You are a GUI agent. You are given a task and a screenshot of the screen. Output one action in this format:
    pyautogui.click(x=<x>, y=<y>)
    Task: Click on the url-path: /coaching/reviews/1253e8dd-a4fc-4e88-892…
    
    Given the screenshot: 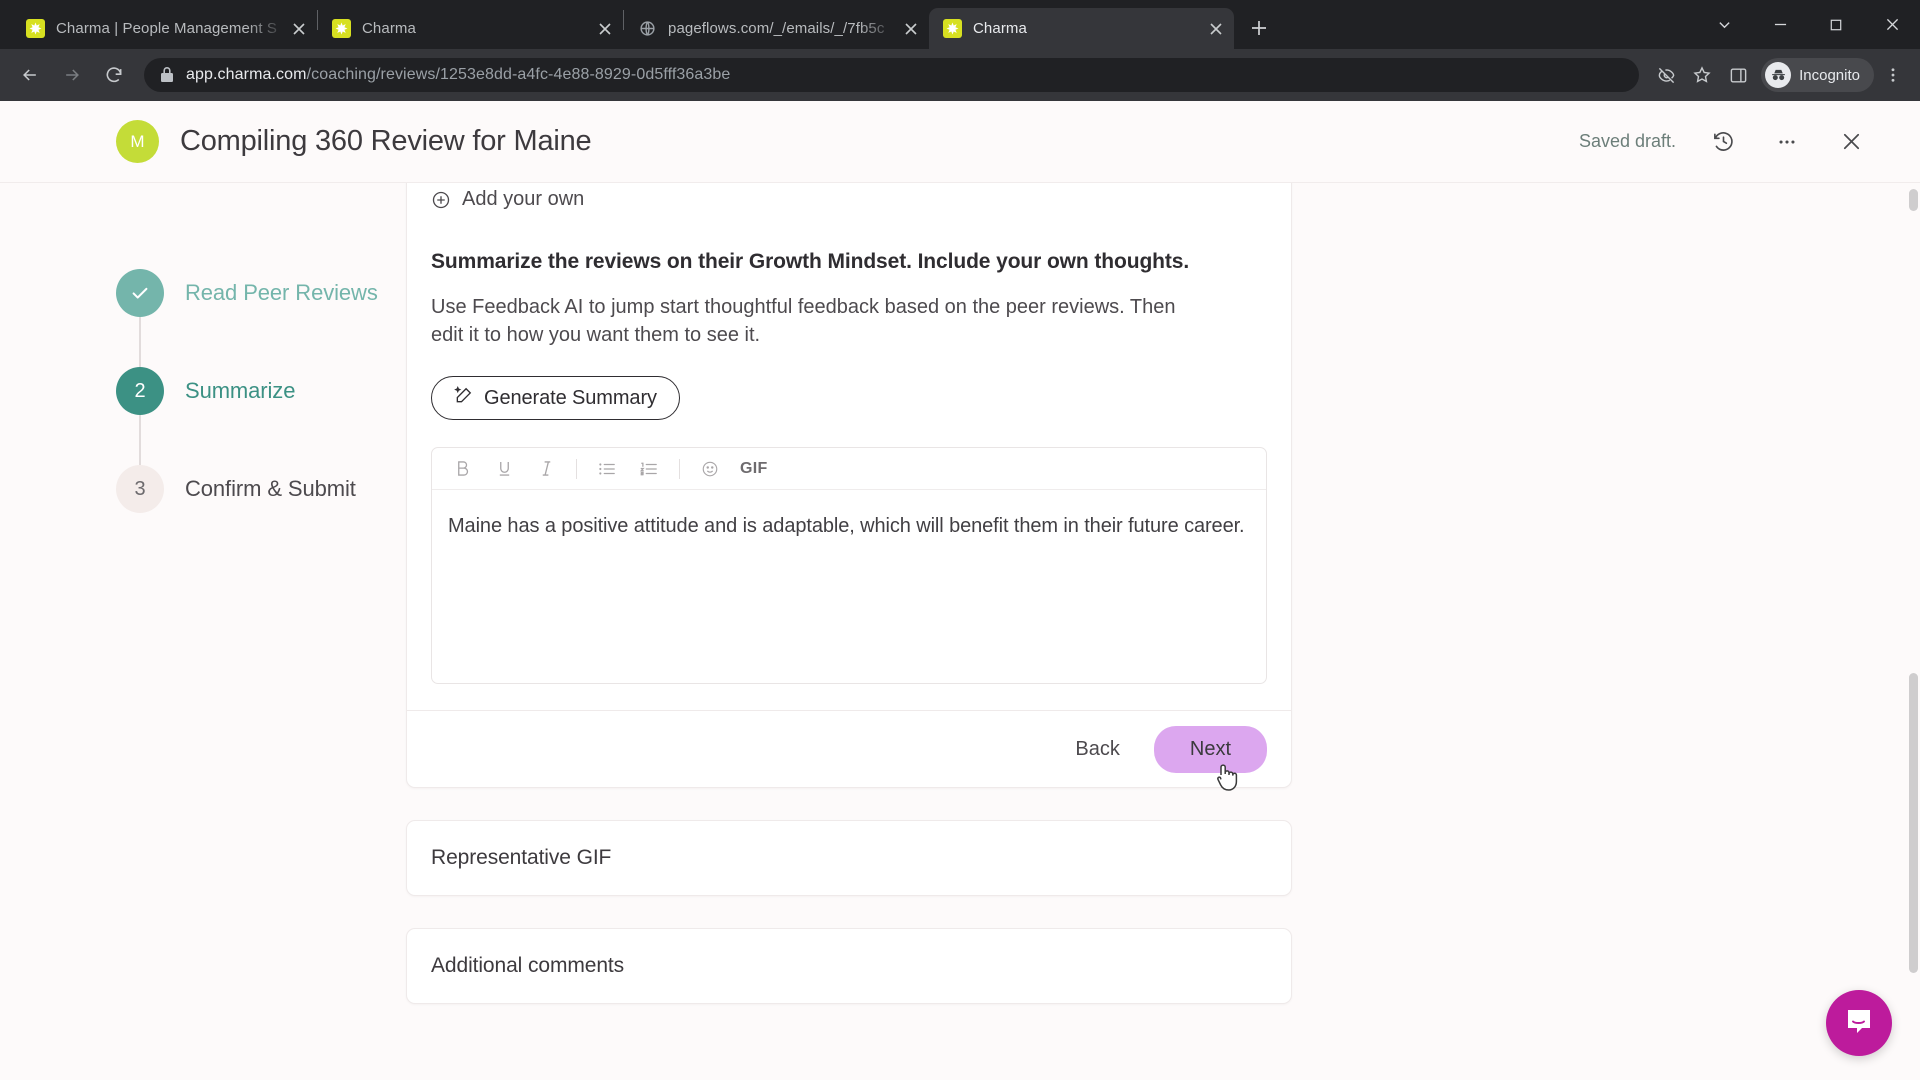 What is the action you would take?
    pyautogui.click(x=518, y=74)
    